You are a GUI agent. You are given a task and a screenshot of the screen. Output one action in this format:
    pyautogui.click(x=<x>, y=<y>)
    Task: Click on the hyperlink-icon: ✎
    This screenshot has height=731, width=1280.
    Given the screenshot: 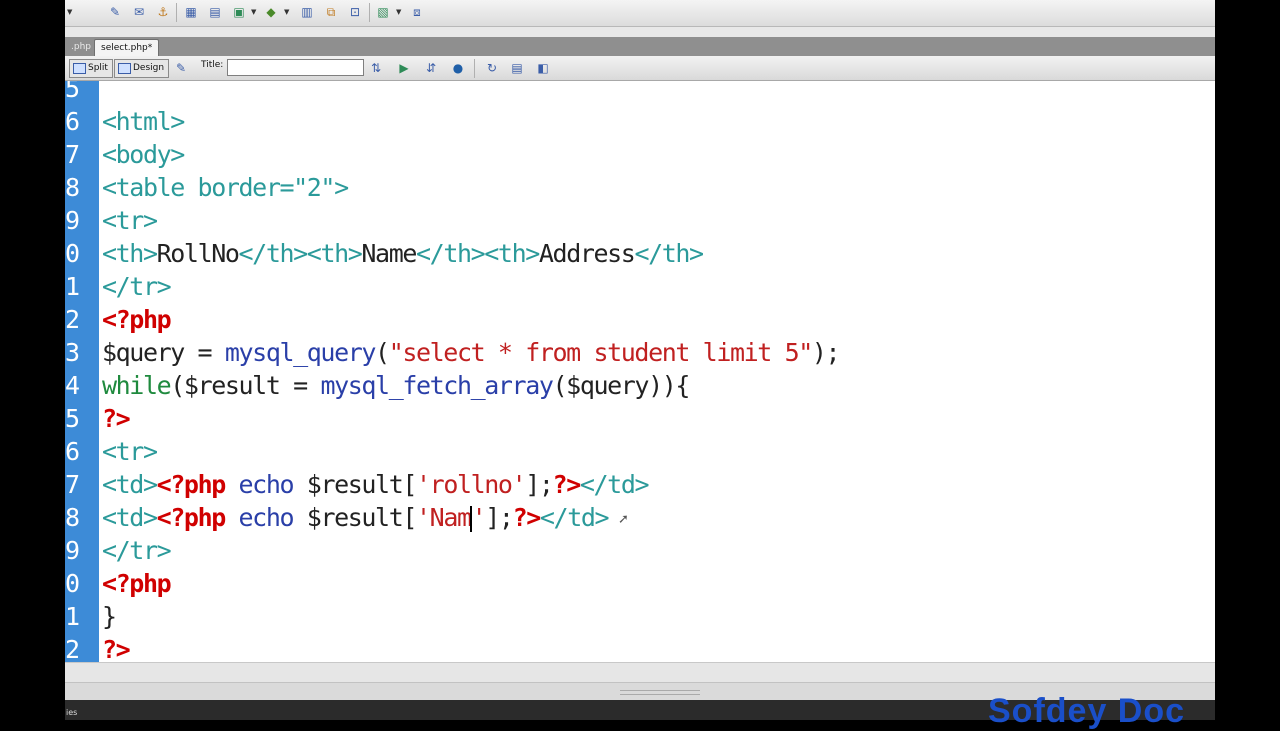 What is the action you would take?
    pyautogui.click(x=115, y=12)
    